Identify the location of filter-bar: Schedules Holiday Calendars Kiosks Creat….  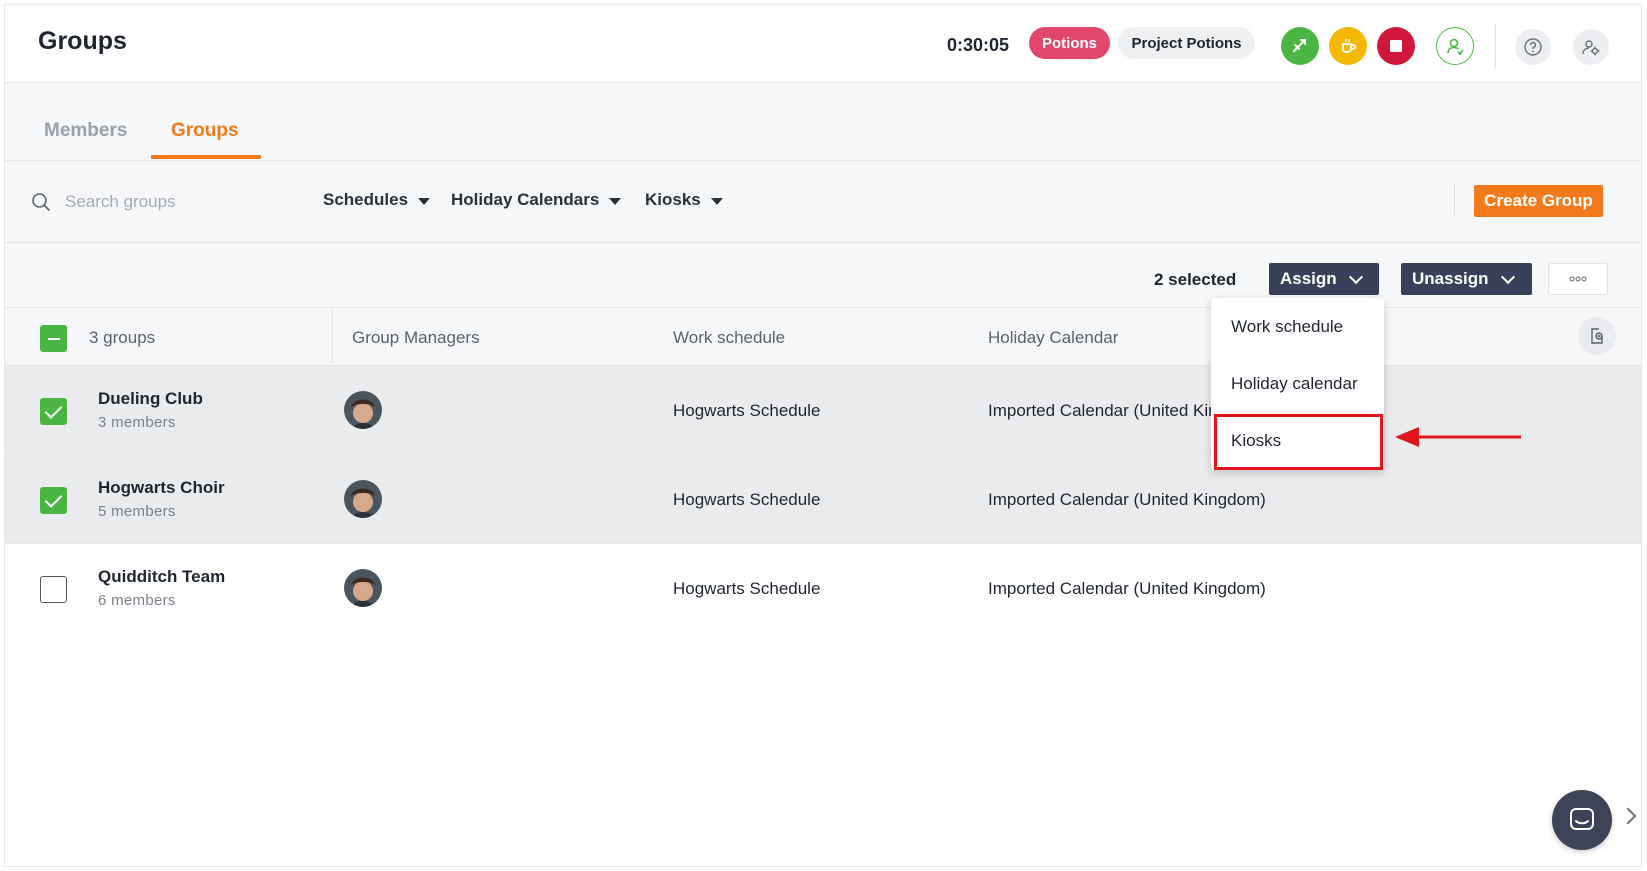
(823, 202).